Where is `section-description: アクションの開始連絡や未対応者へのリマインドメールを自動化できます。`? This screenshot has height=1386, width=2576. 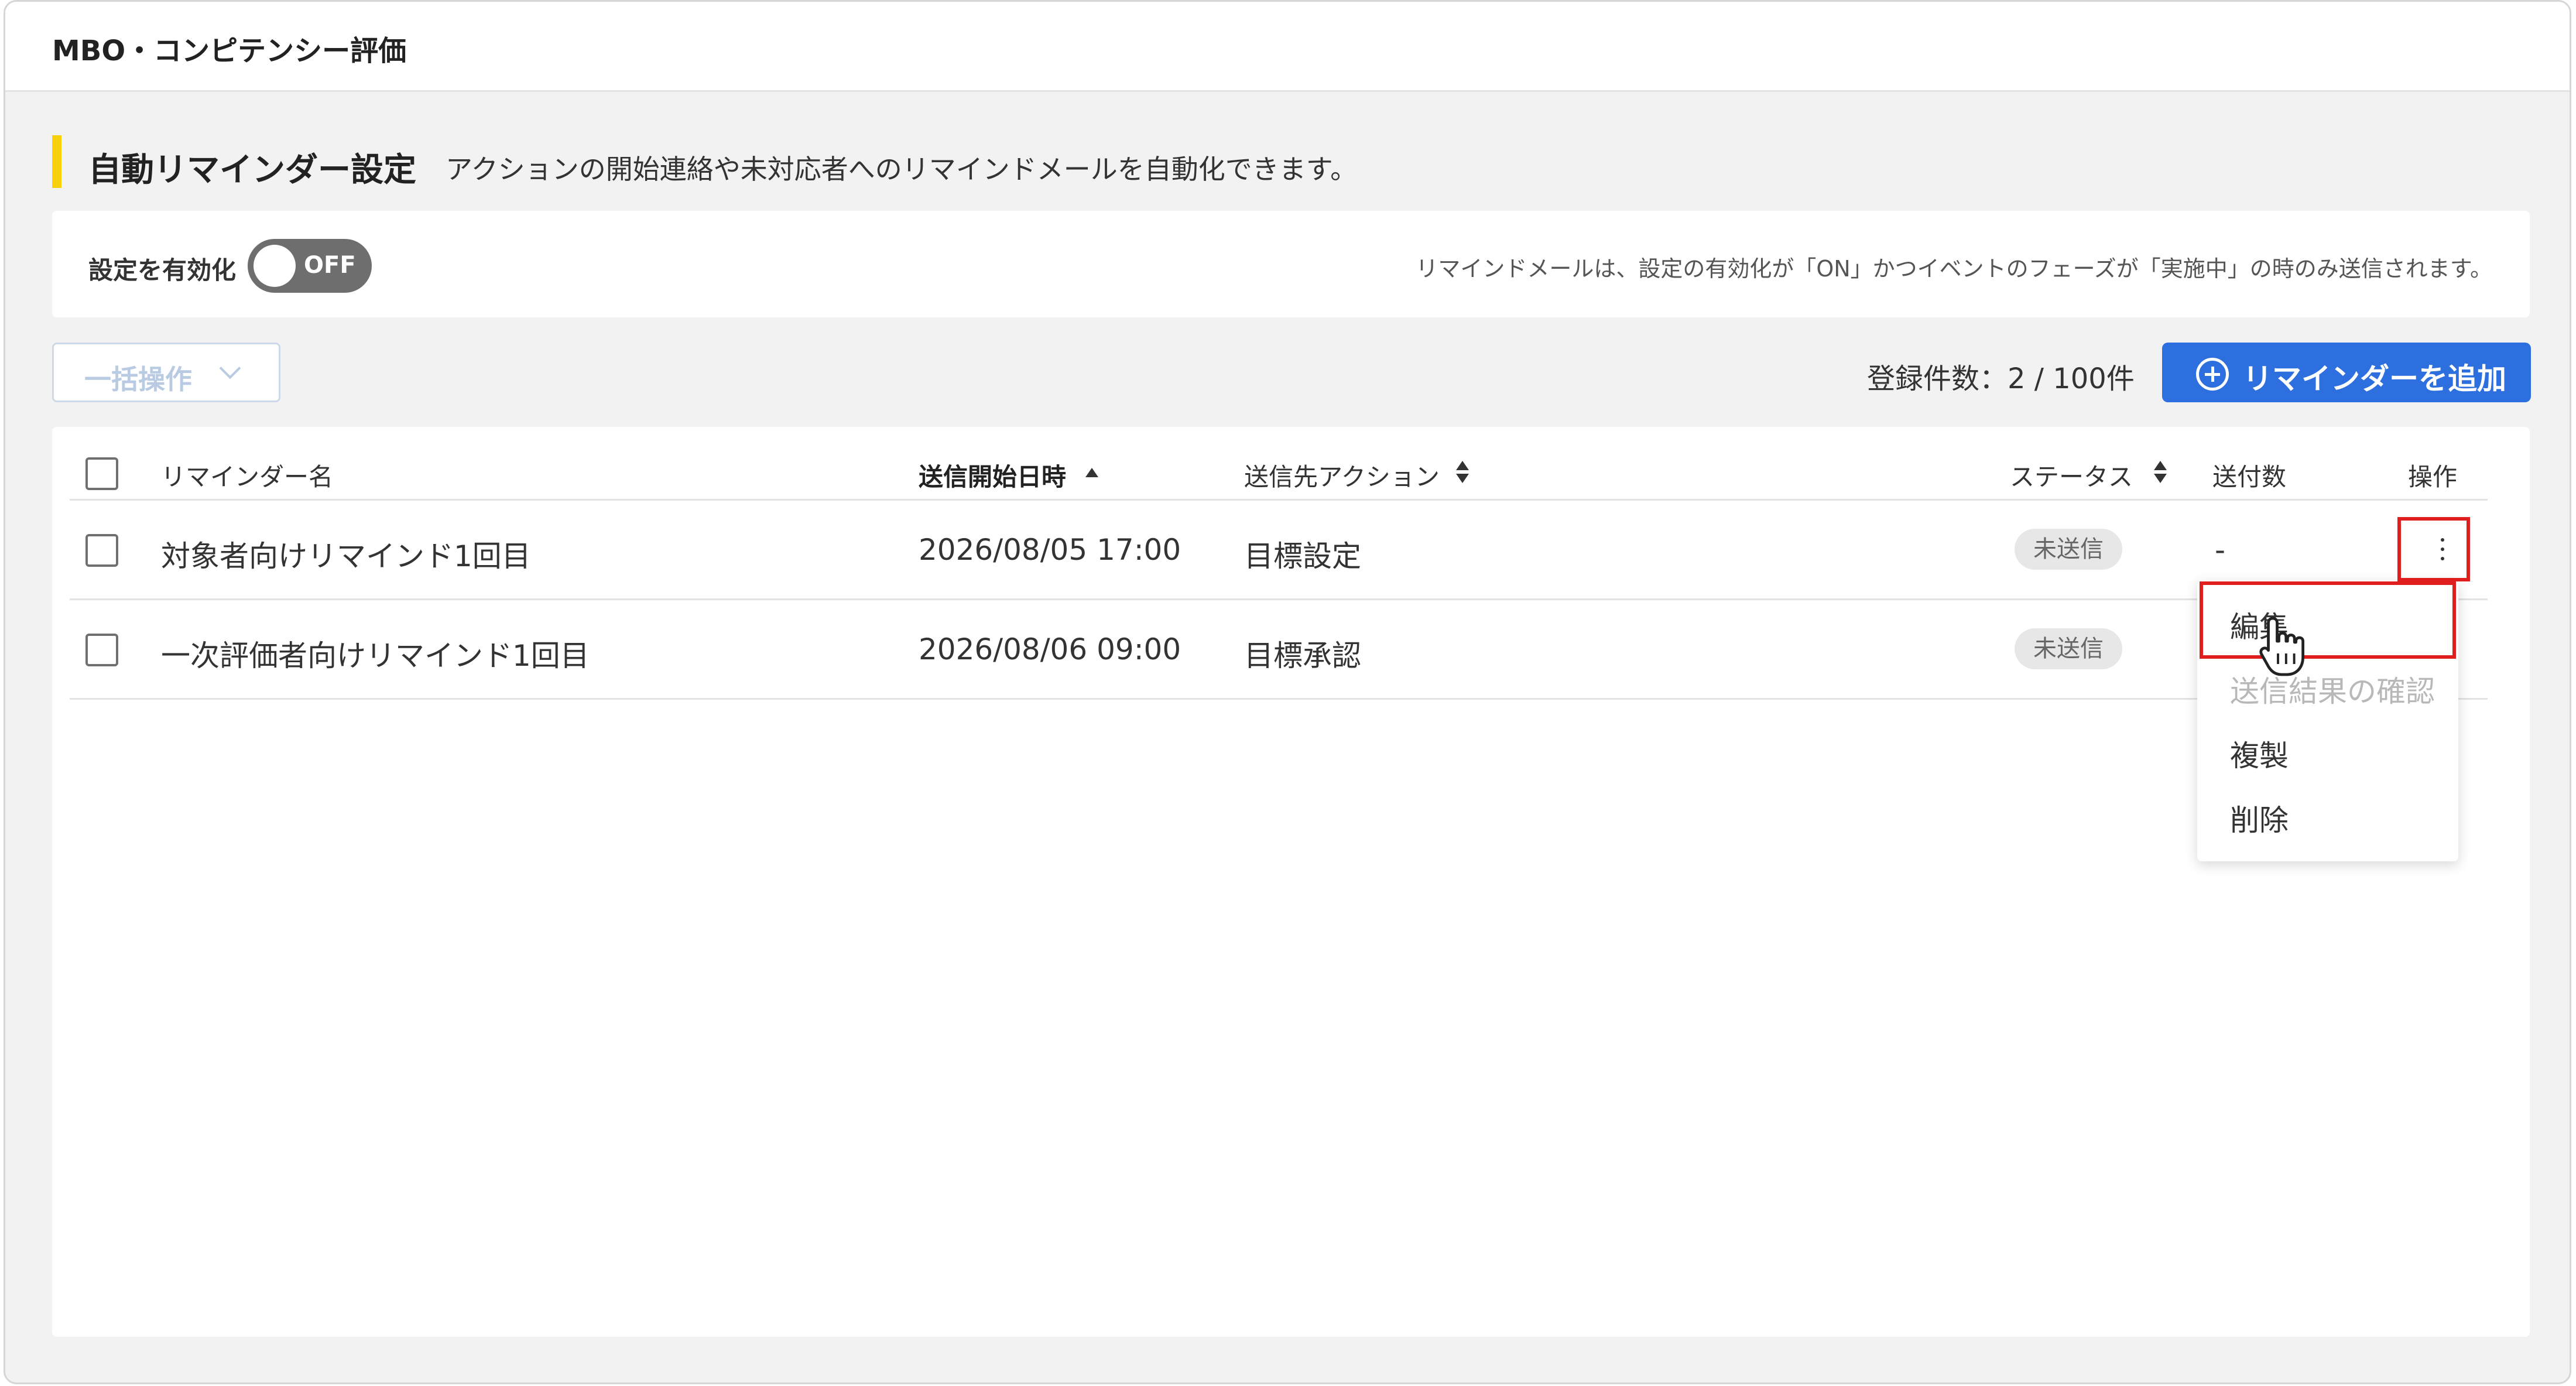 section-description: アクションの開始連絡や未対応者へのリマインドメールを自動化できます。 is located at coordinates (902, 169).